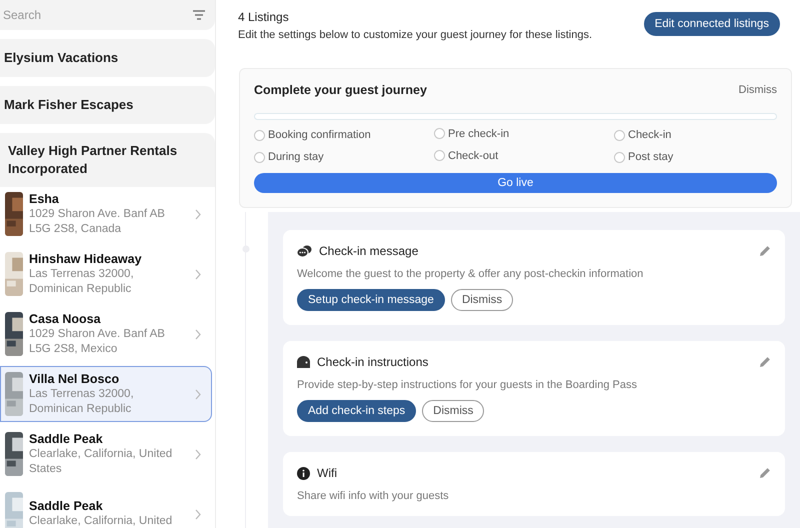 This screenshot has height=528, width=800. Describe the element at coordinates (65, 319) in the screenshot. I see `listing-name: Casa Noosa` at that location.